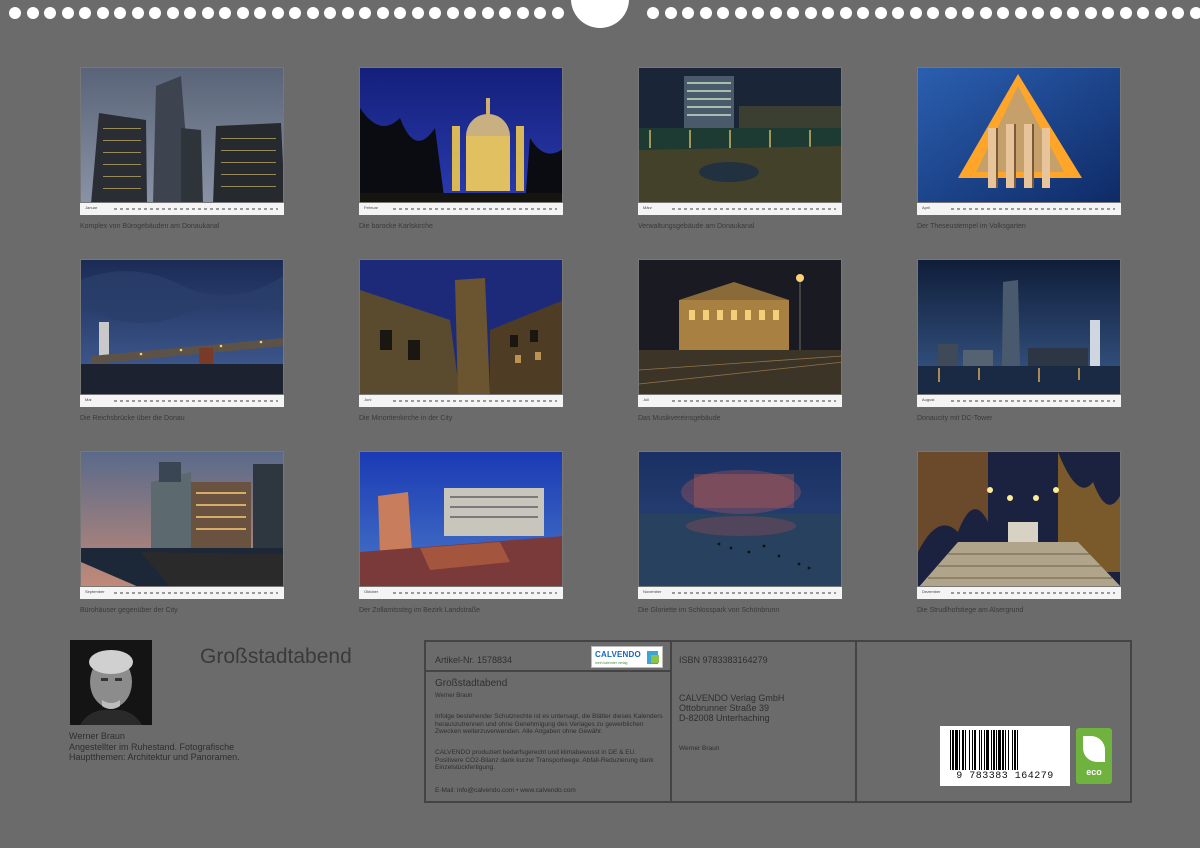  What do you see at coordinates (724, 718) in the screenshot?
I see `publisher-city: D-82008 Unterhaching` at bounding box center [724, 718].